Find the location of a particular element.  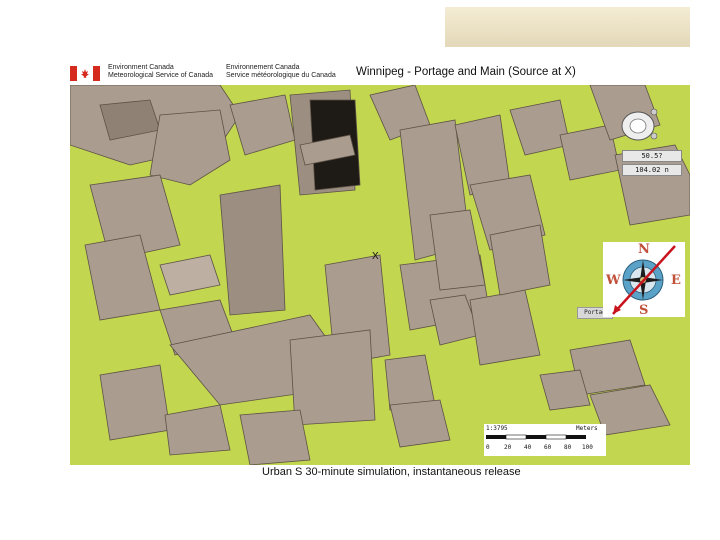

scale-ratio: 1:3795 is located at coordinates (497, 428).